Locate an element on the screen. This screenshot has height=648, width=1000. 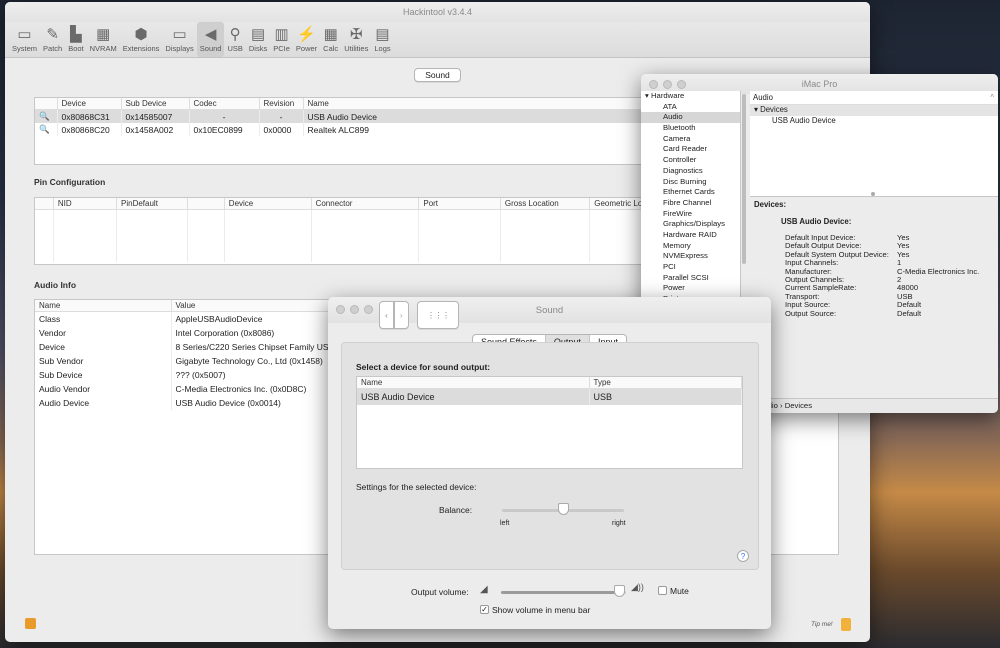
tree-item: Disc Burning is located at coordinates (690, 182).